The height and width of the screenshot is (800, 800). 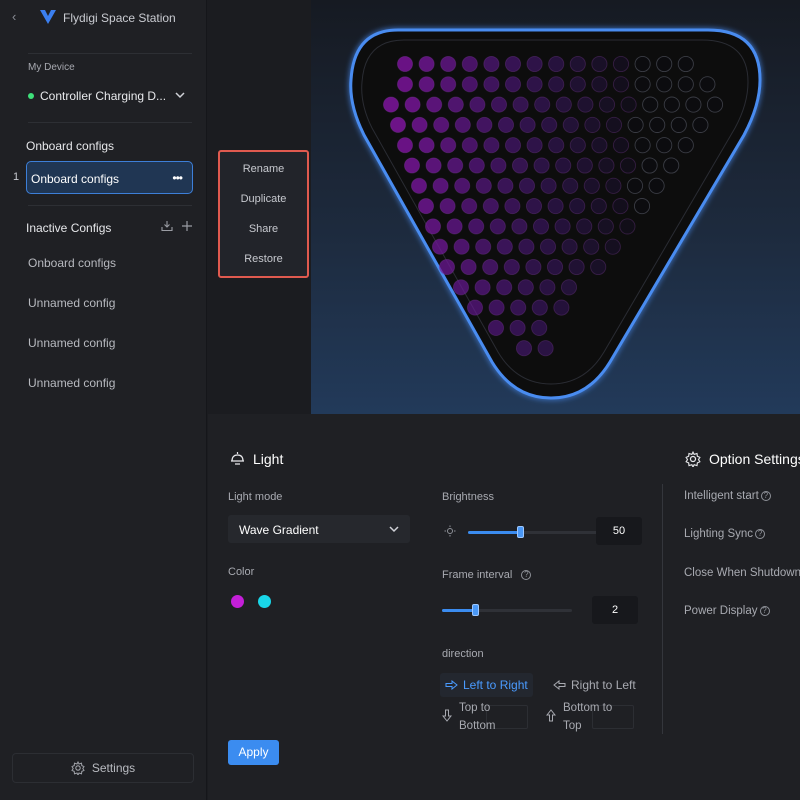 I want to click on brightness-value: 50, so click(x=619, y=531).